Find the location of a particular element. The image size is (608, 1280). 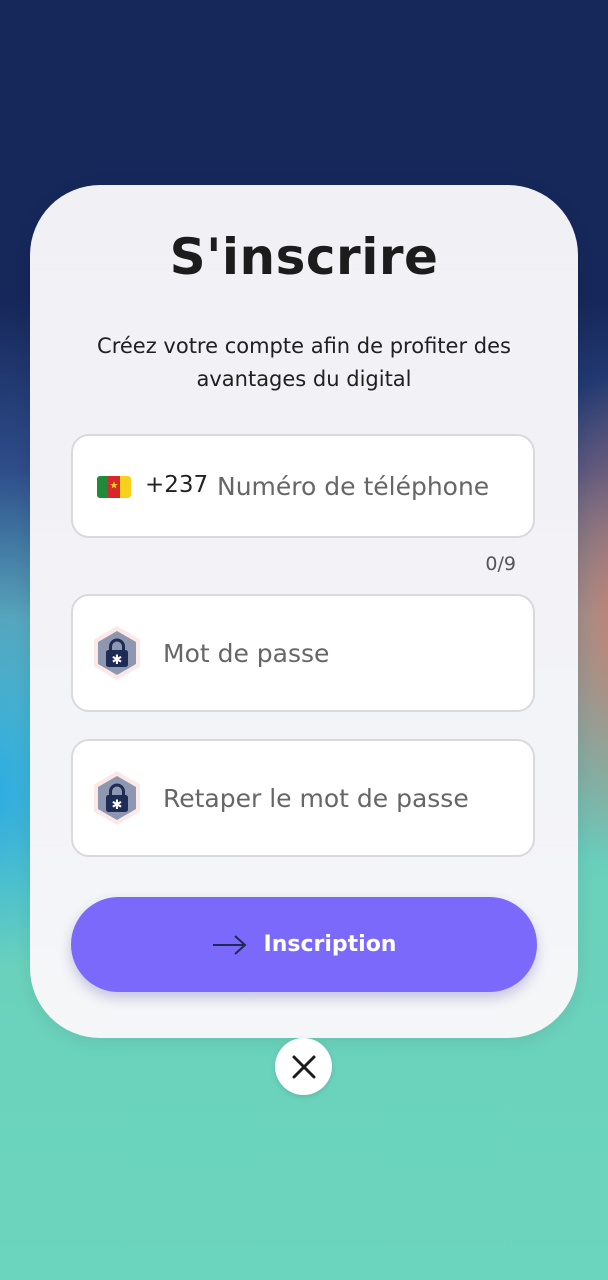

close-icon is located at coordinates (303, 1066).